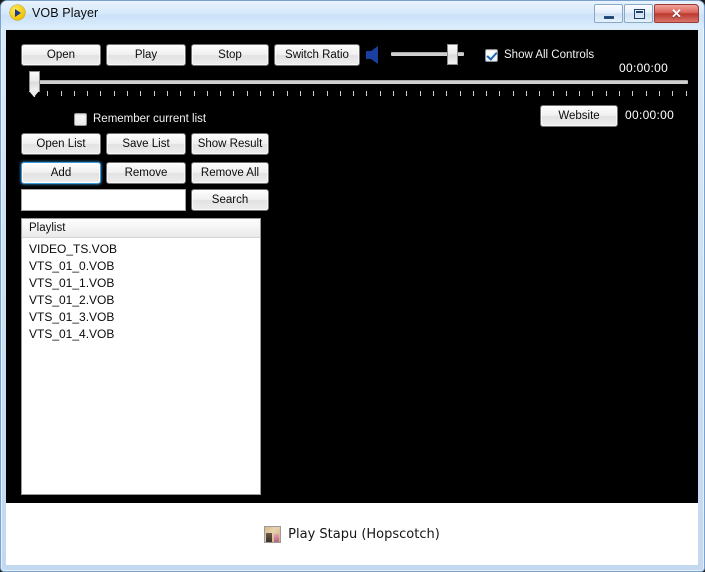 This screenshot has width=705, height=572. Describe the element at coordinates (141, 283) in the screenshot. I see `list-item: VTS_01_1.VOB` at that location.